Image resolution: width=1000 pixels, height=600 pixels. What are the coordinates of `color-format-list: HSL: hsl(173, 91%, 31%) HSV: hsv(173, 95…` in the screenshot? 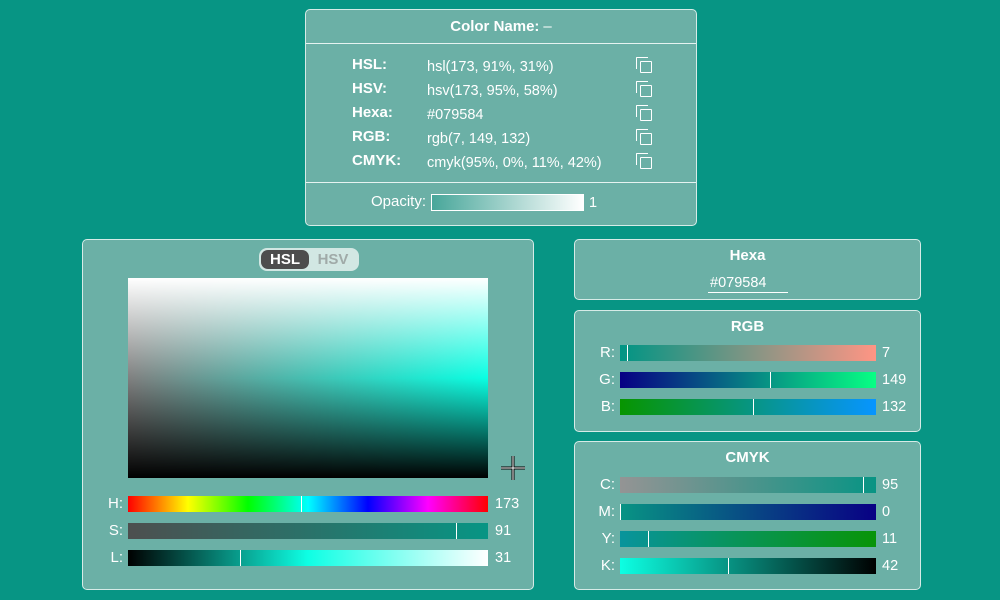 It's located at (501, 116).